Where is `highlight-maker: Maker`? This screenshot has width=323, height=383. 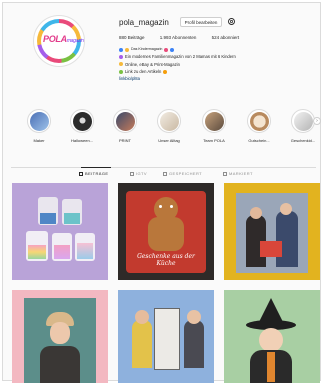 highlight-maker: Maker is located at coordinates (39, 126).